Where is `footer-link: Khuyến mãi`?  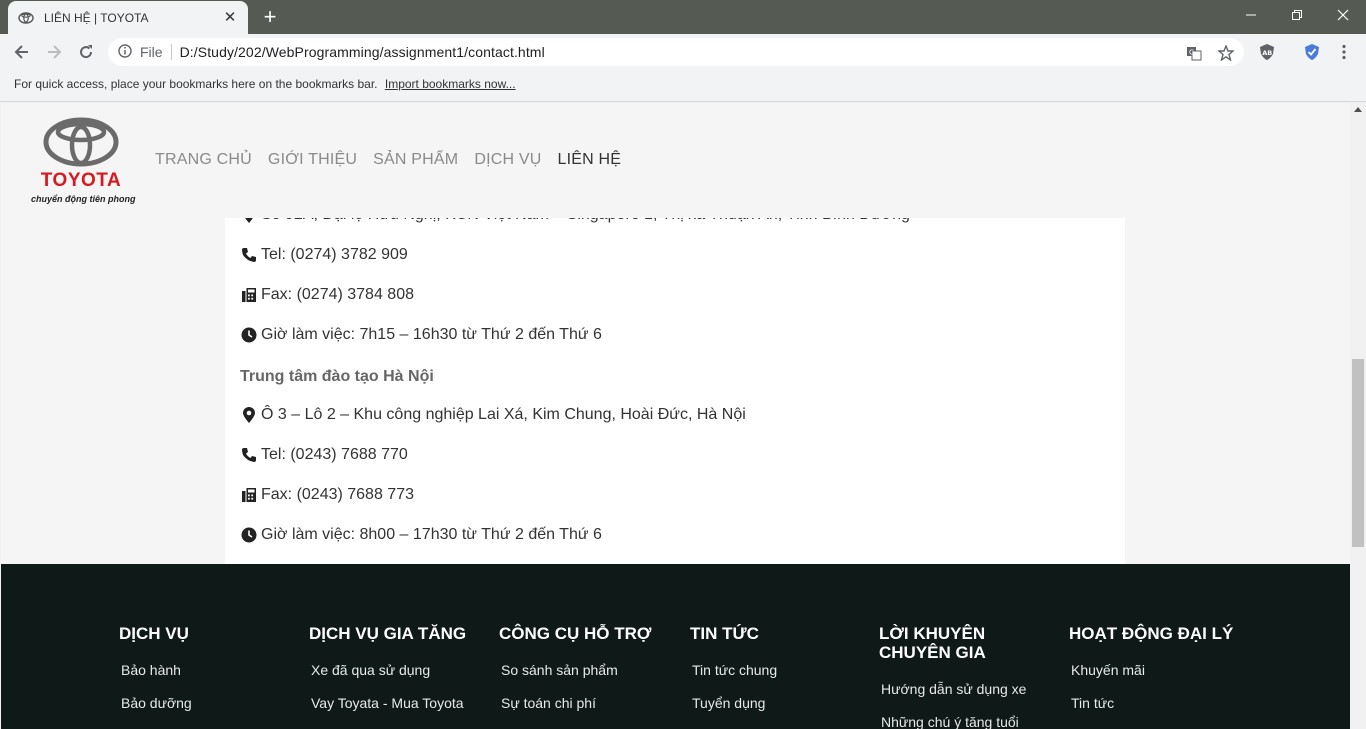 footer-link: Khuyến mãi is located at coordinates (1160, 670).